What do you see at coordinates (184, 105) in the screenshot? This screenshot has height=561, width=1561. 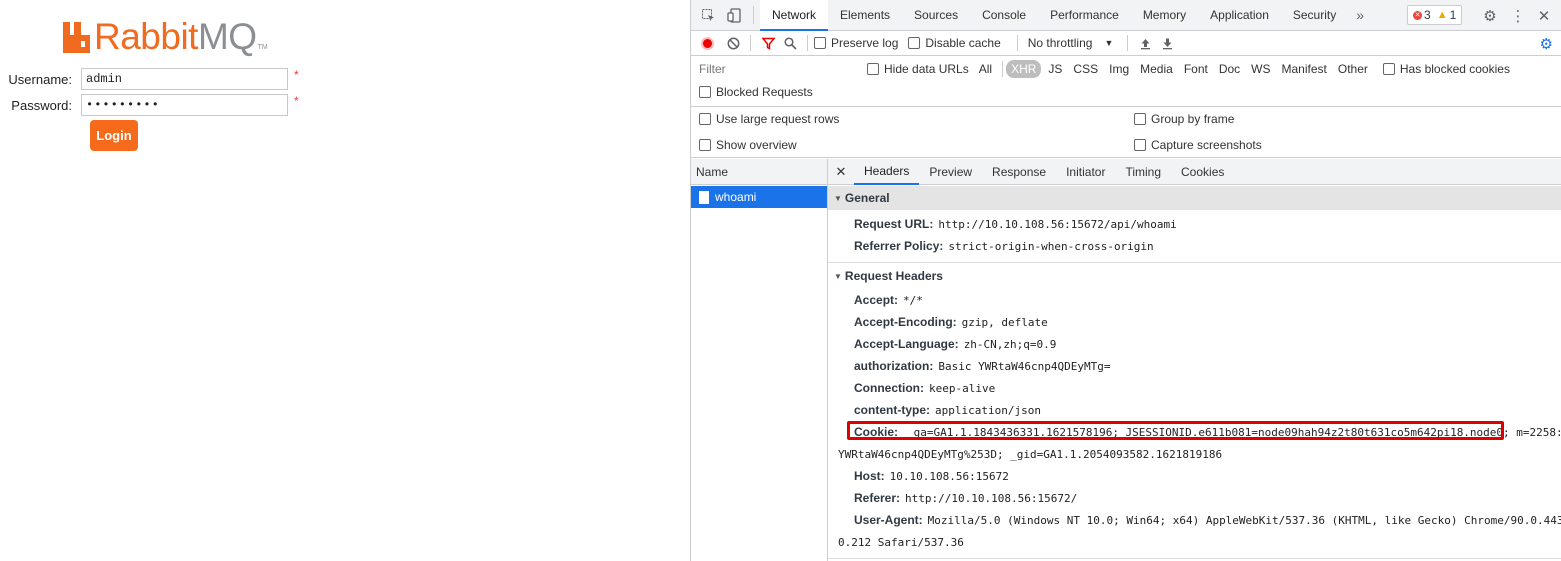 I see `password-input: •••••••••` at bounding box center [184, 105].